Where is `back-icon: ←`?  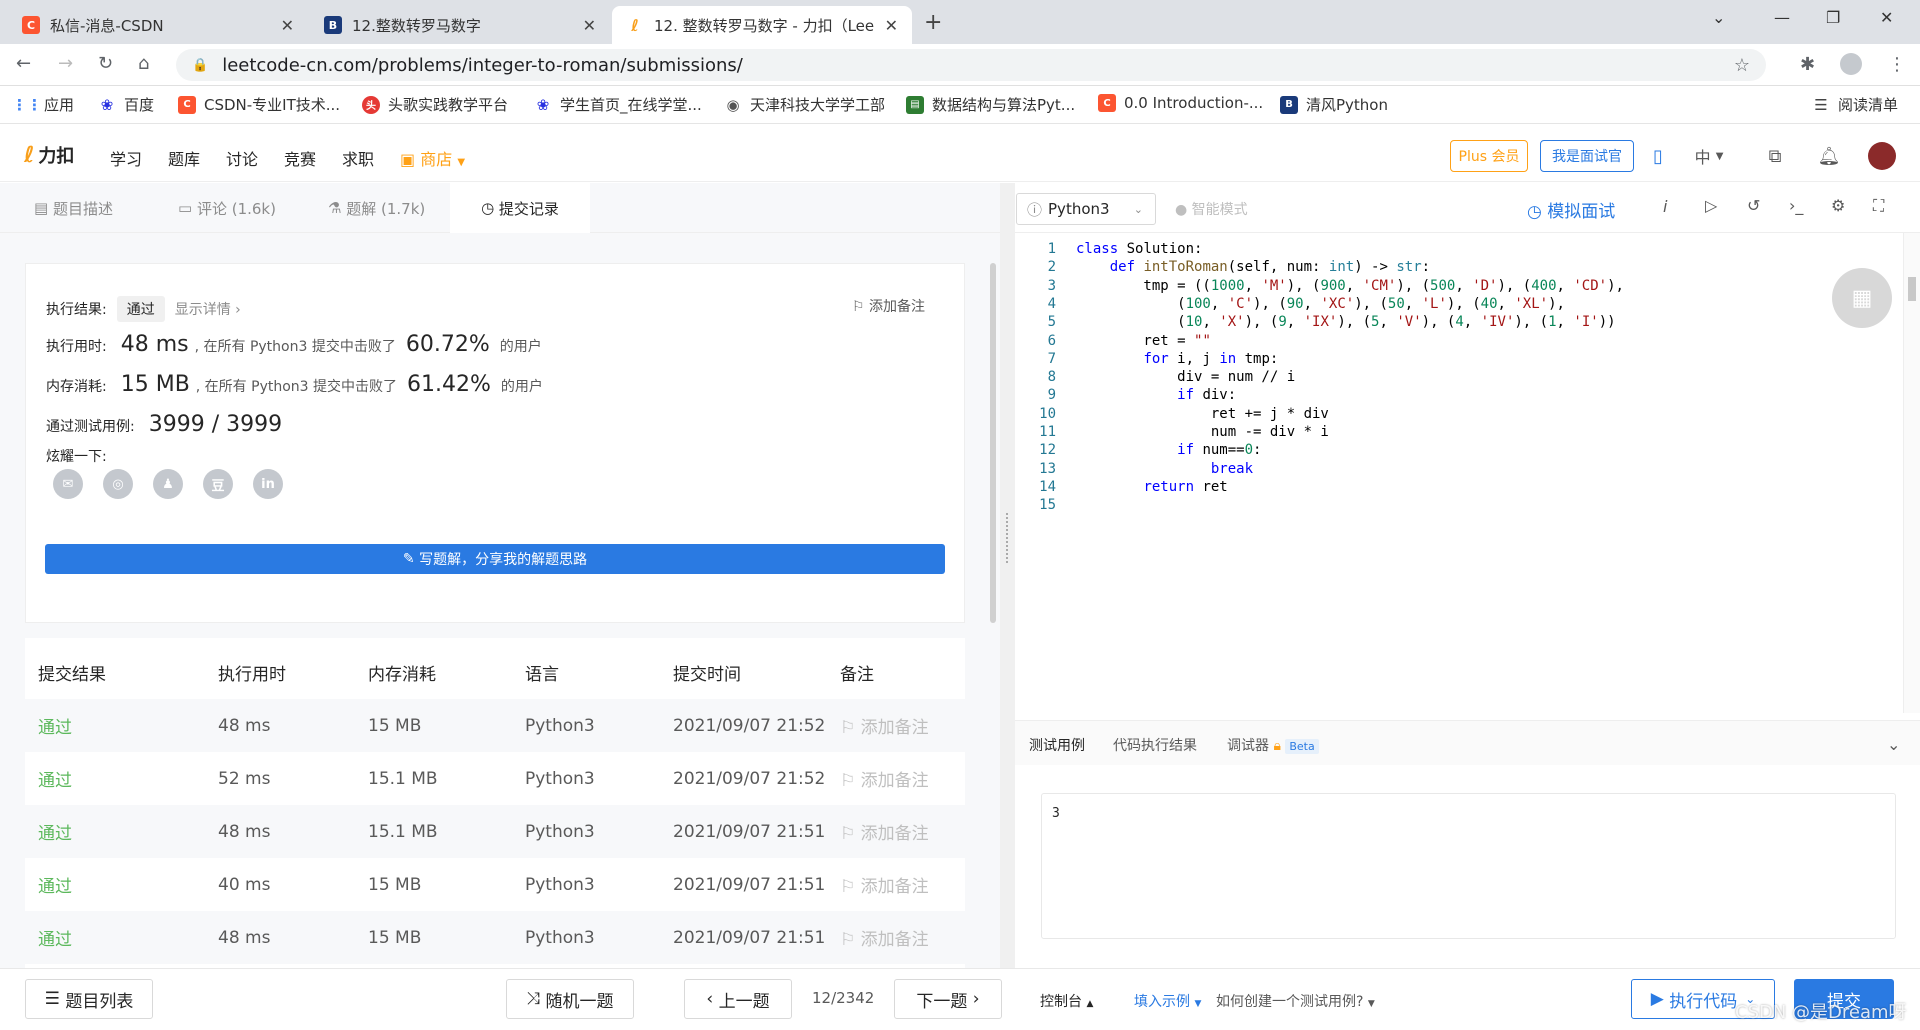
back-icon: ← is located at coordinates (23, 63).